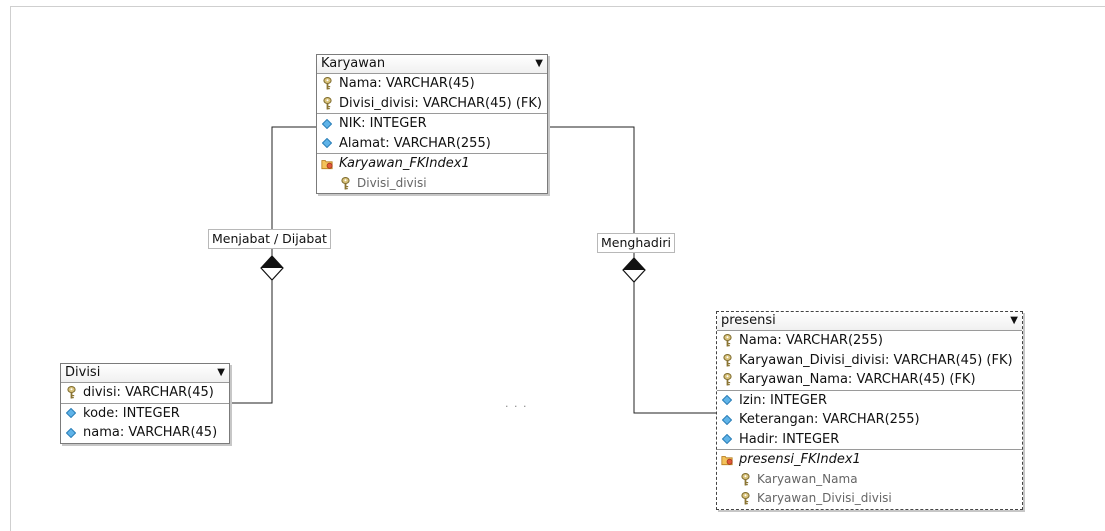  I want to click on attribute-row: kode: INTEGER, so click(145, 414).